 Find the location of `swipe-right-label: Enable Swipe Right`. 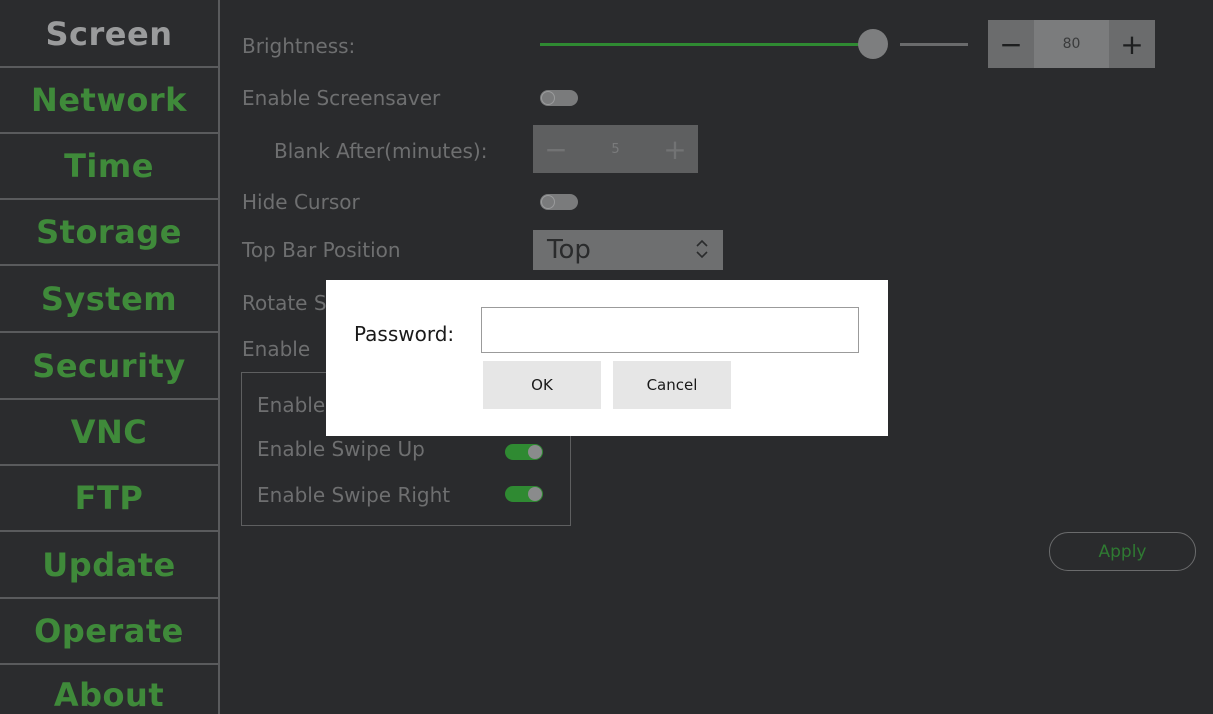

swipe-right-label: Enable Swipe Right is located at coordinates (354, 495).